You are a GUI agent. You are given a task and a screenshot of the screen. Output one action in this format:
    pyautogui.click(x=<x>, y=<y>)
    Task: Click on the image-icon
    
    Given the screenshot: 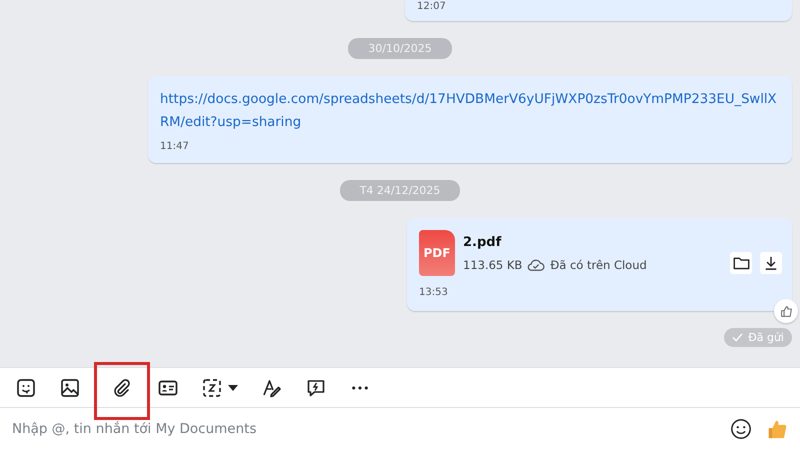 What is the action you would take?
    pyautogui.click(x=70, y=388)
    